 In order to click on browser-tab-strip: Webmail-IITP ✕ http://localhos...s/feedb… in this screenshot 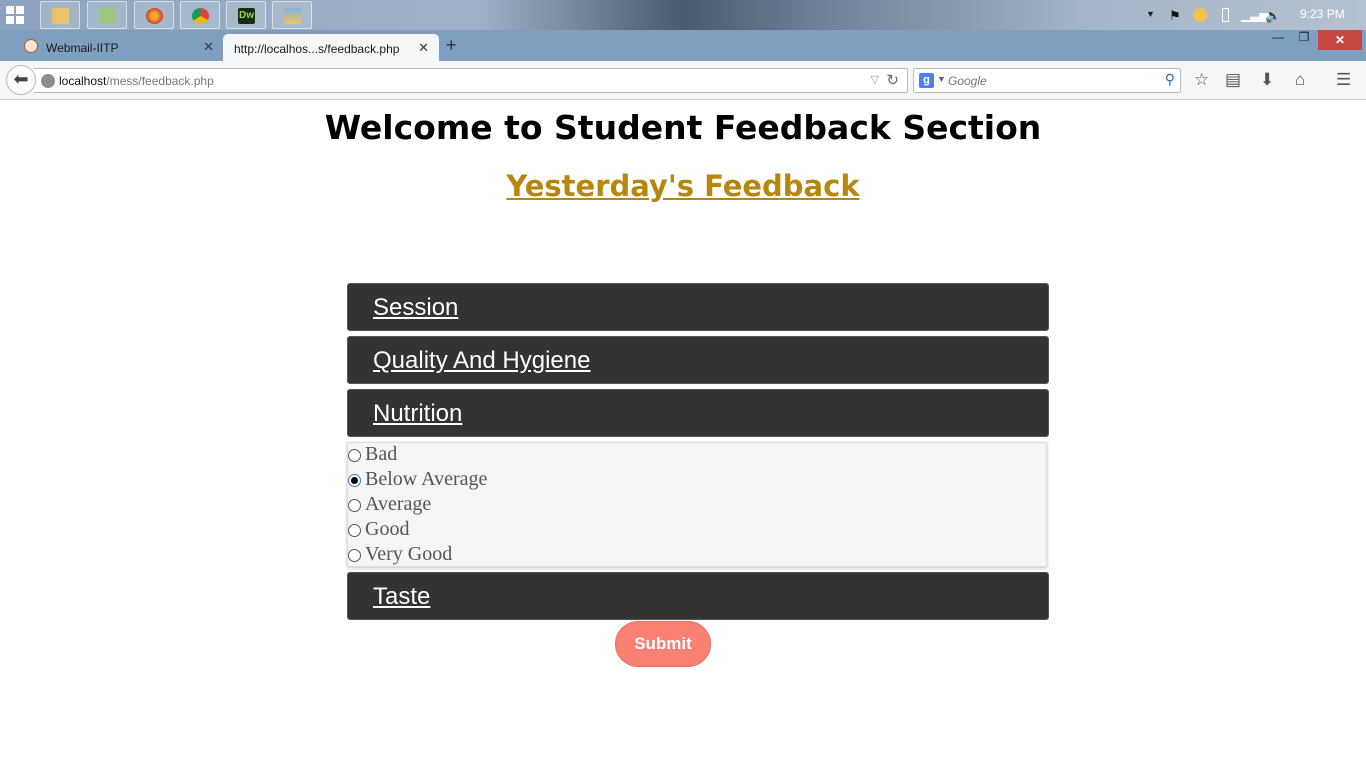, I will do `click(683, 45)`.